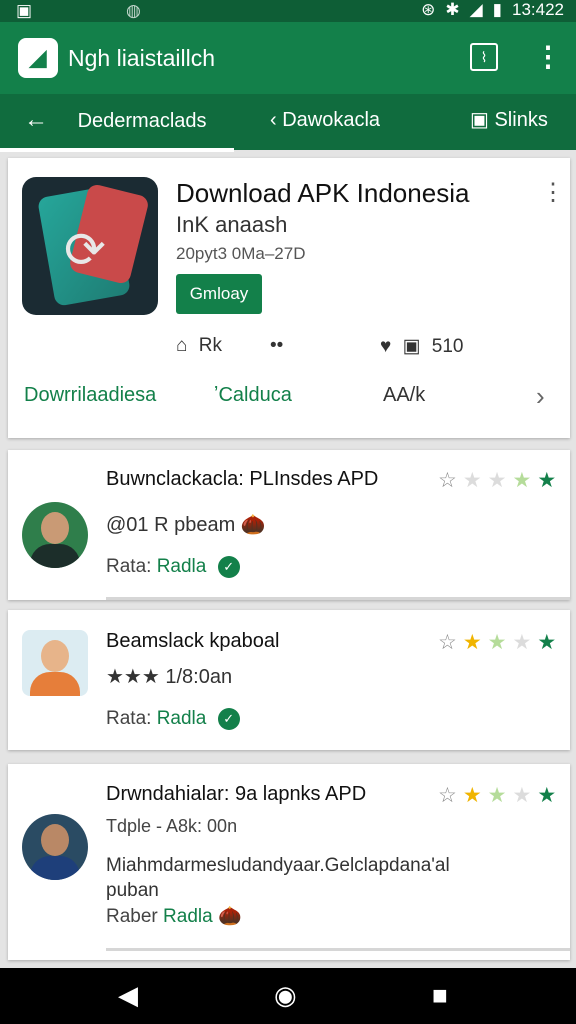 The image size is (576, 1024). I want to click on tab-second: ‹ Dawokacla, so click(325, 122).